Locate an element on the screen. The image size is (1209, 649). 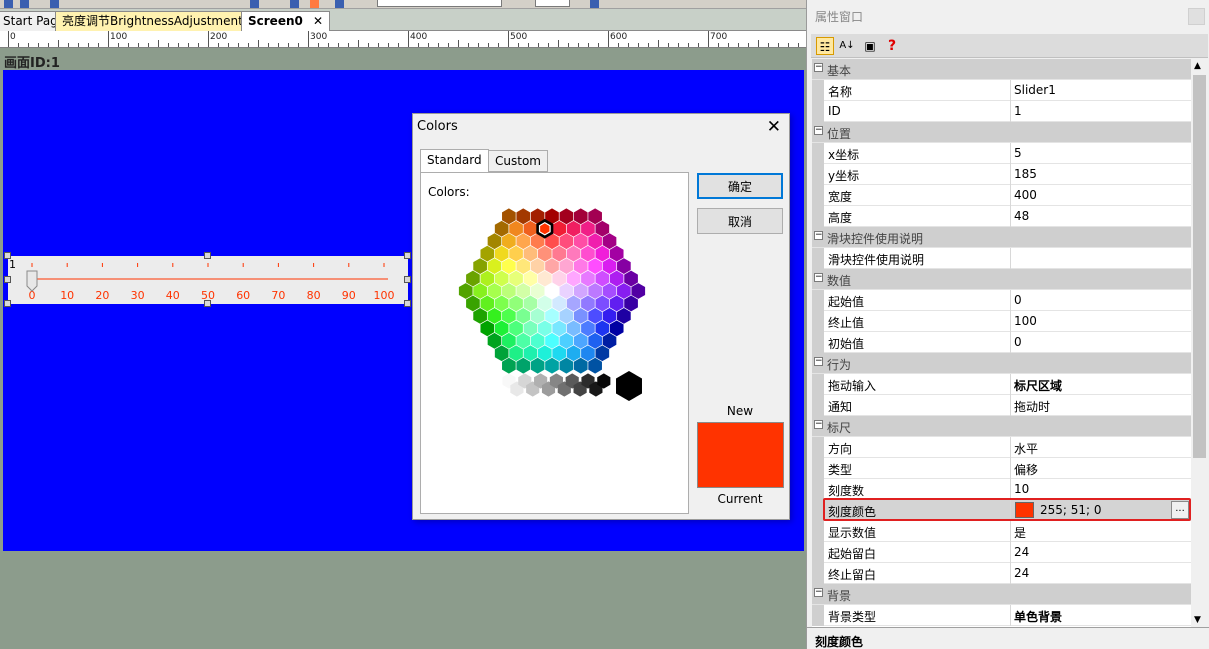
property-value: 5 is located at coordinates (1018, 153).